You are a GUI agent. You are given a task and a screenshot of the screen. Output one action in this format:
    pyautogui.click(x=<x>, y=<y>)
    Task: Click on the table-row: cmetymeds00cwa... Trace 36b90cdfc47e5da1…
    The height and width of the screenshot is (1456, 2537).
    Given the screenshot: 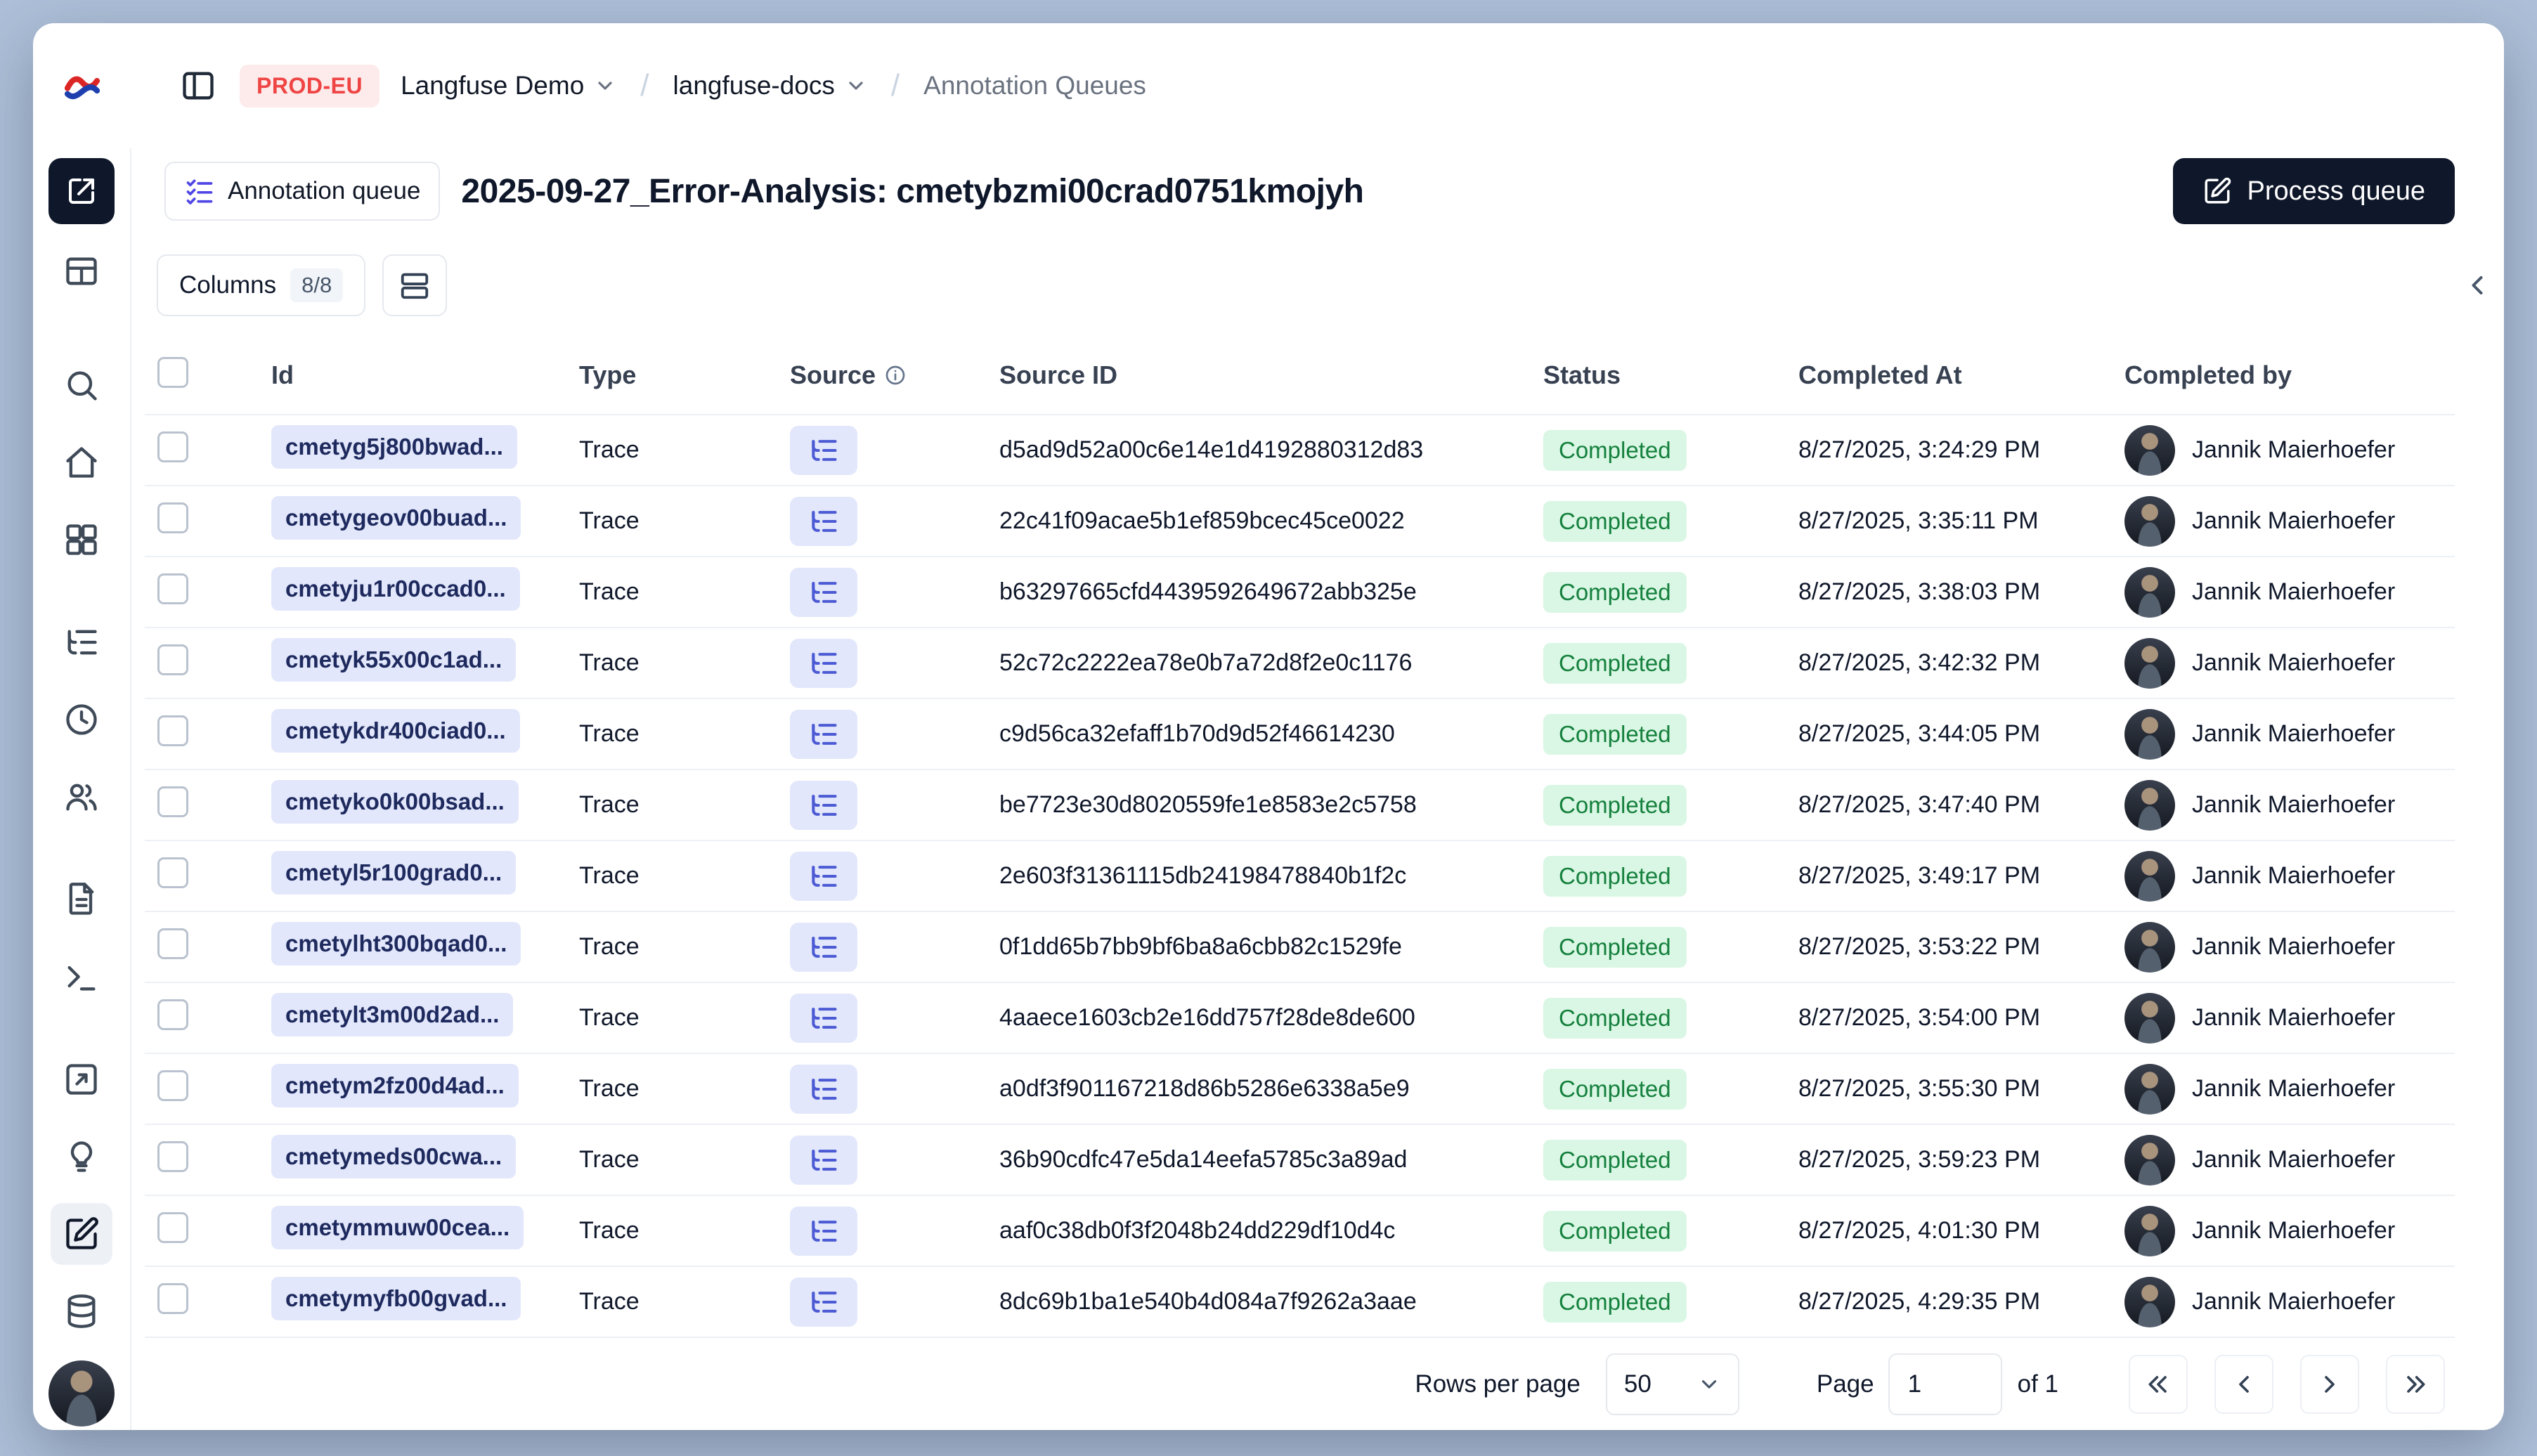 What is the action you would take?
    pyautogui.click(x=1300, y=1160)
    